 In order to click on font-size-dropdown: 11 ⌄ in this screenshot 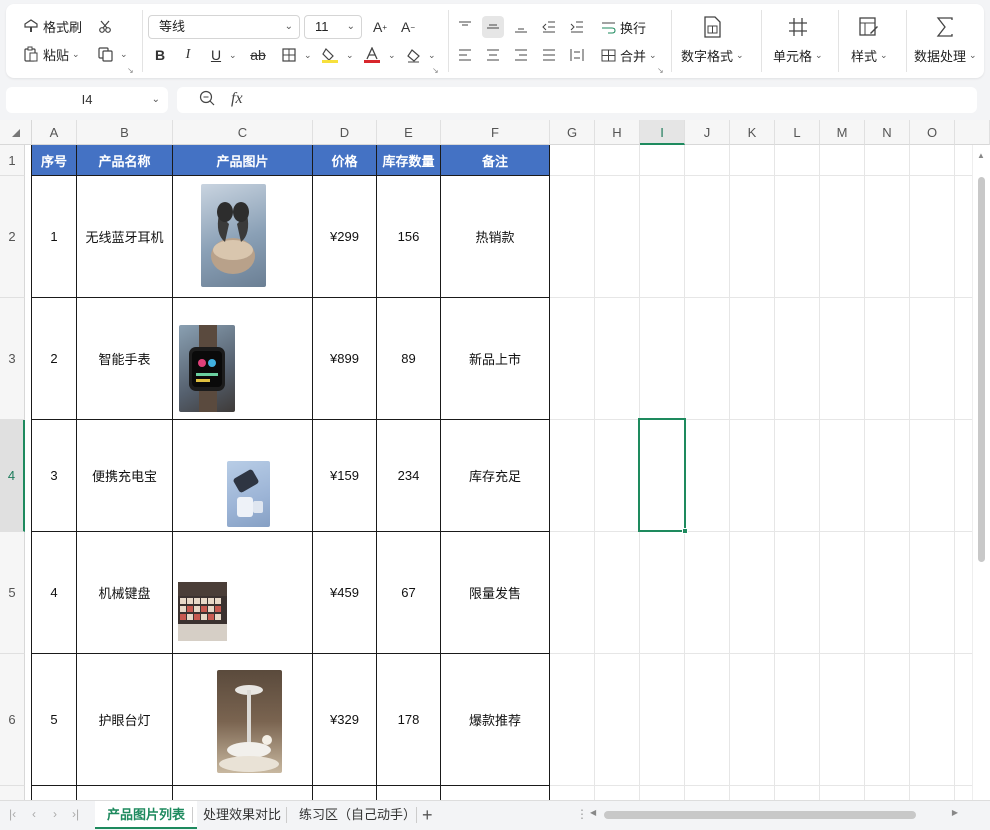, I will do `click(333, 27)`.